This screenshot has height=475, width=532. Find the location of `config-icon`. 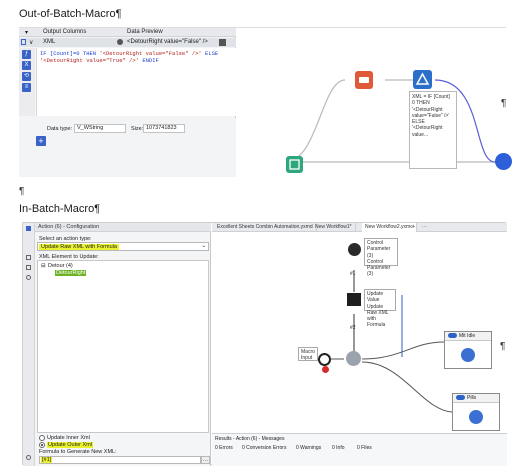

config-icon is located at coordinates (28, 228).